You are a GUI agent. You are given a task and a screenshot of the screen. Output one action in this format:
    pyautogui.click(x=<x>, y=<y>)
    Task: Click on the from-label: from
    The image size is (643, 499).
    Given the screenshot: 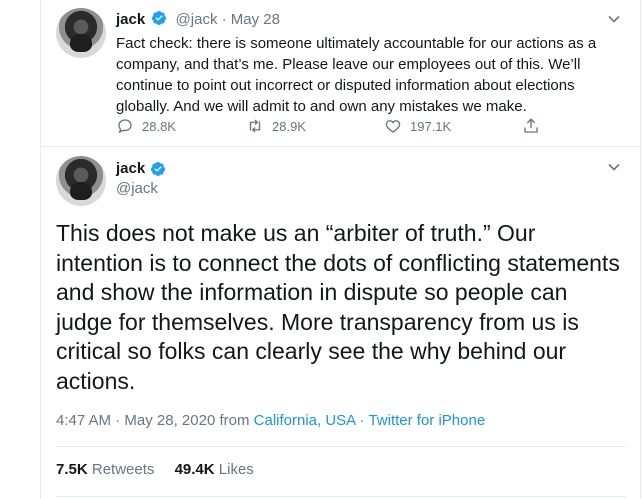 What is the action you would take?
    pyautogui.click(x=234, y=420)
    